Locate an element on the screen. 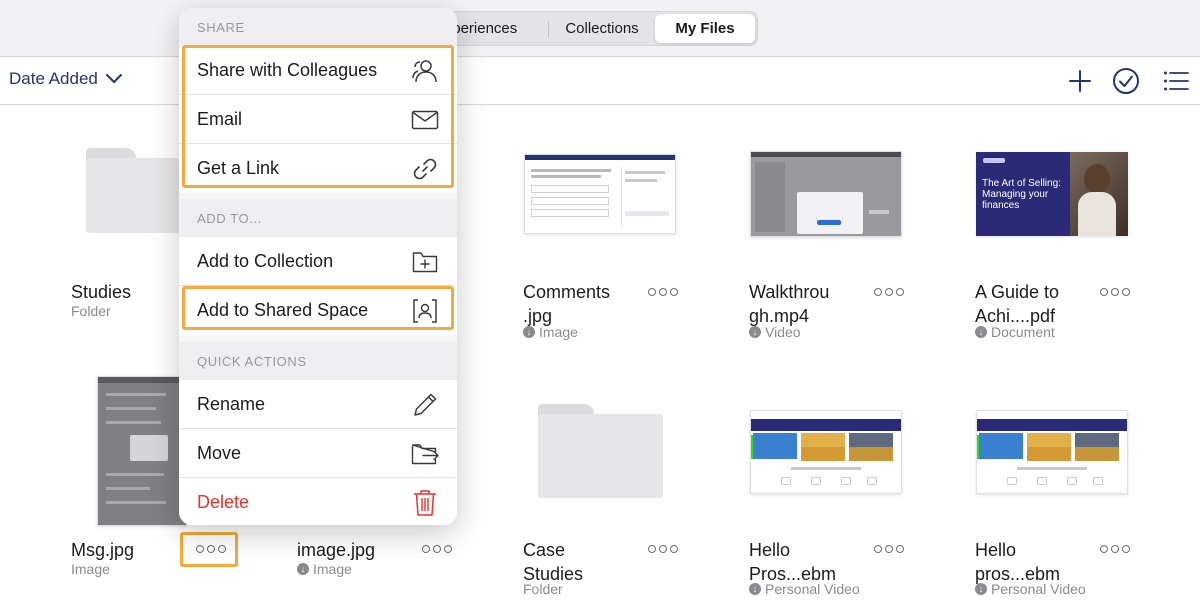 The height and width of the screenshot is (606, 1200). item-title: Walkthrou gh.mp4 is located at coordinates (789, 304).